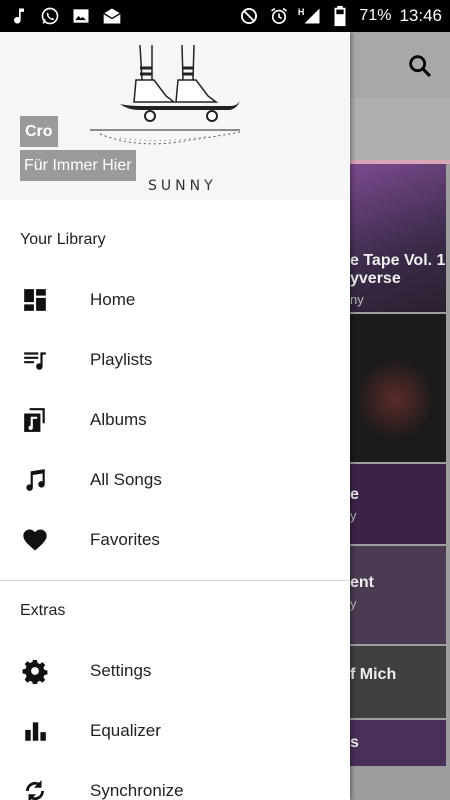  Describe the element at coordinates (373, 674) in the screenshot. I see `album-title: f Mich` at that location.